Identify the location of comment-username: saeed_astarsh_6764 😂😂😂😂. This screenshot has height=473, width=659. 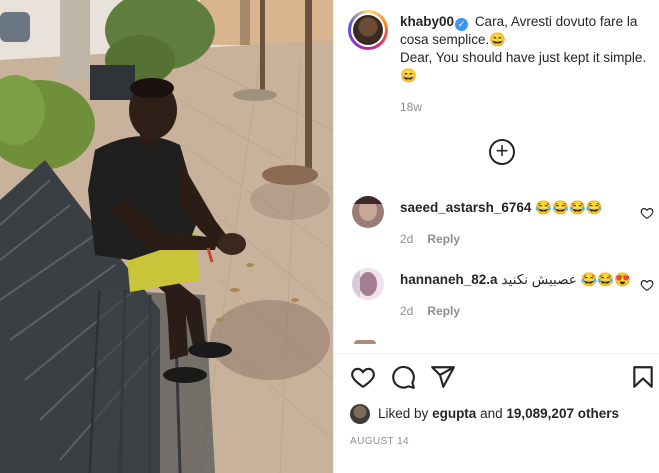
(501, 208).